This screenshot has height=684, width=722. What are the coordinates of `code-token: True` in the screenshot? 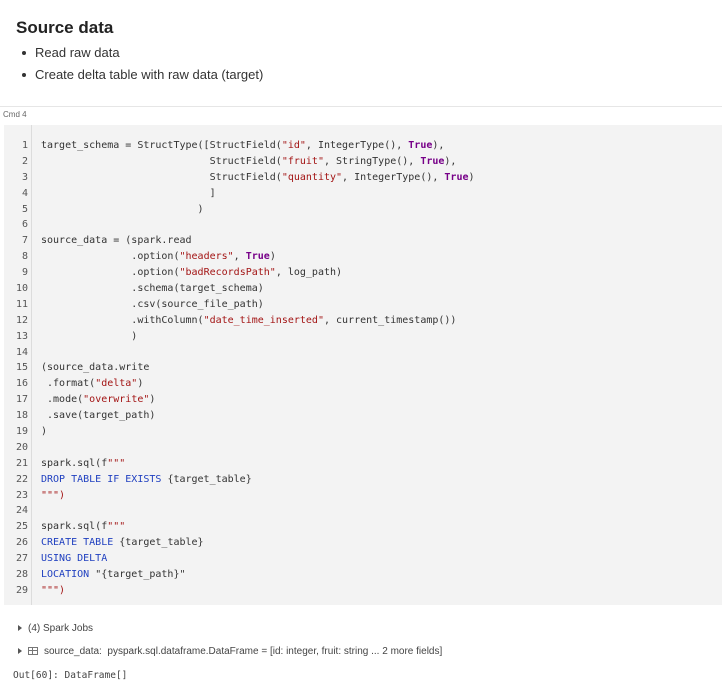 It's located at (456, 177).